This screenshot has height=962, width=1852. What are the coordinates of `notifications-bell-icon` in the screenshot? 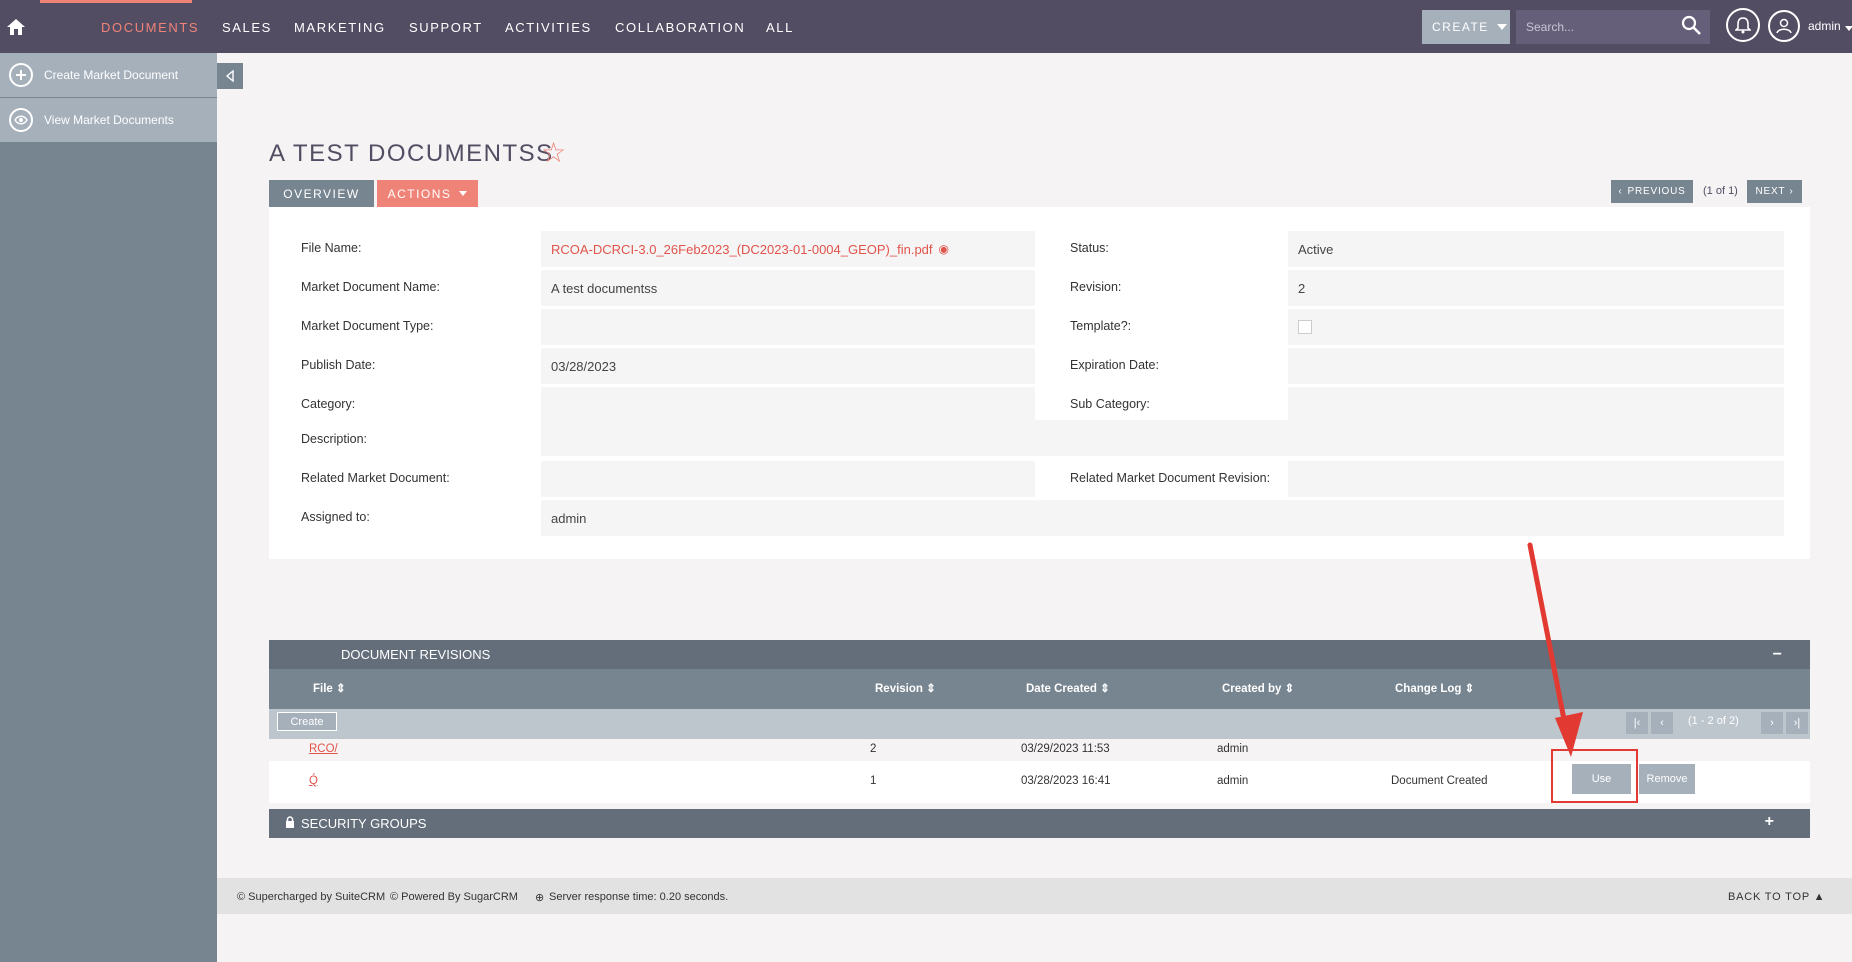 It's located at (1743, 25).